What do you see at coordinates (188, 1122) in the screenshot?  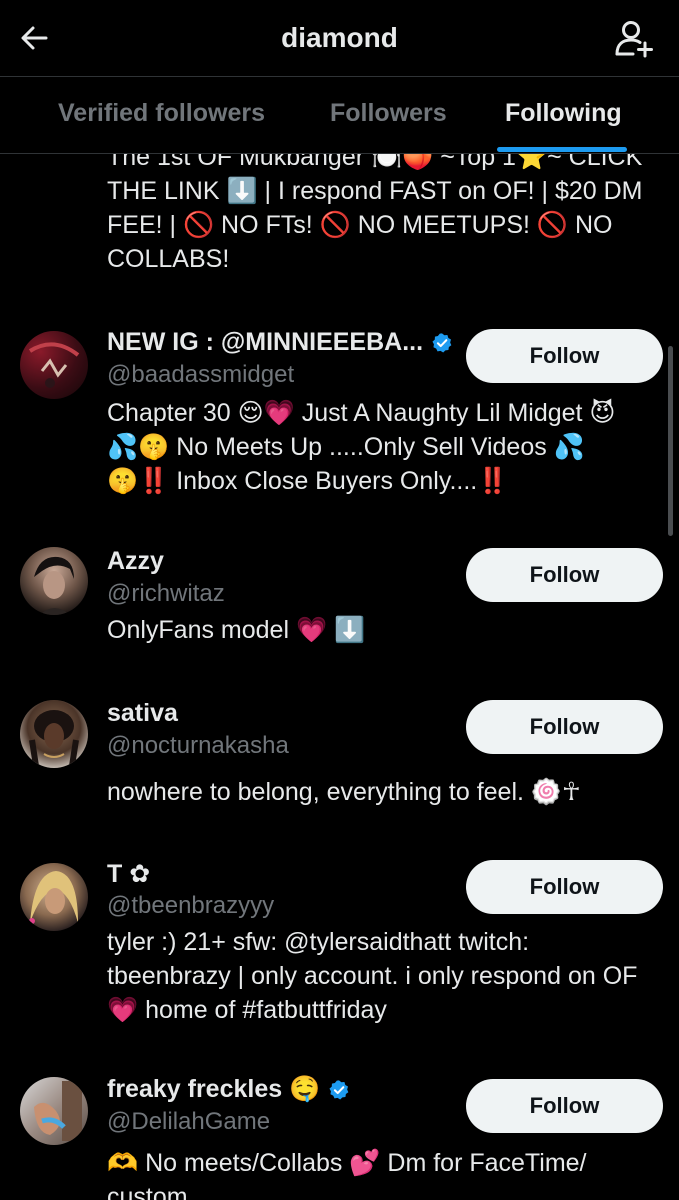 I see `user-handle: @DelilahGame` at bounding box center [188, 1122].